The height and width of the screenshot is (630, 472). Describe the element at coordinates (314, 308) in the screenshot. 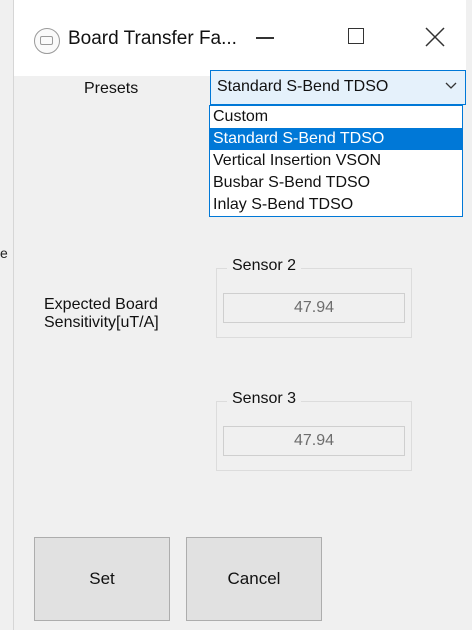

I see `sensor2-value-field: 47.94` at that location.